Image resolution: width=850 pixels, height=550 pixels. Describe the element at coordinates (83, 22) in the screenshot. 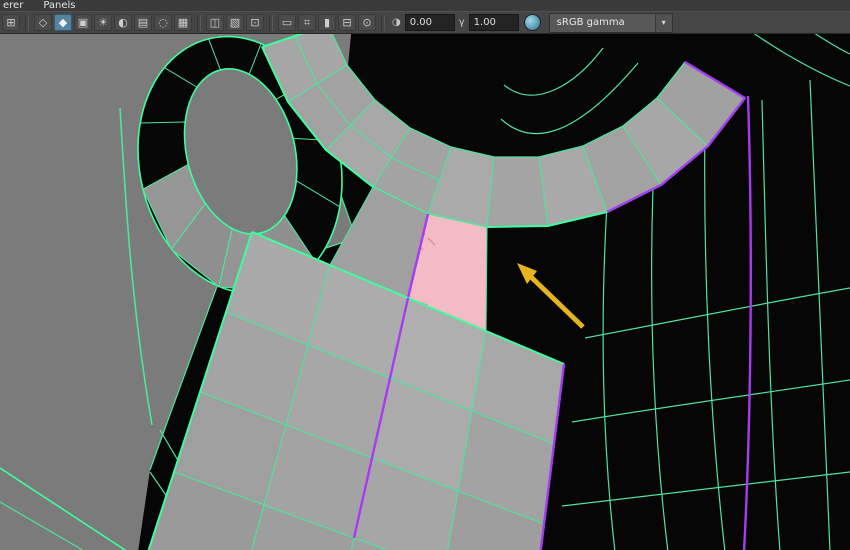

I see `textured-display-icon: ▣` at that location.